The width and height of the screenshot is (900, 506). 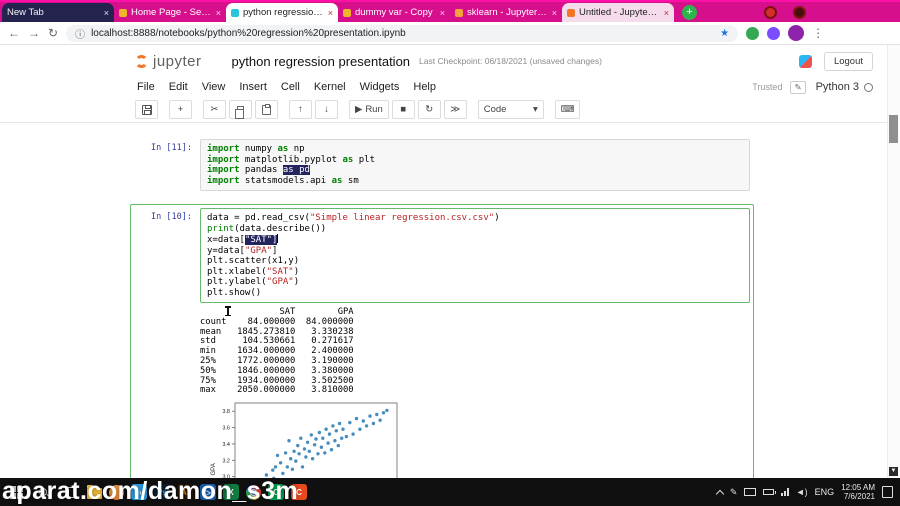 What do you see at coordinates (403, 109) in the screenshot?
I see `stop-button: ■` at bounding box center [403, 109].